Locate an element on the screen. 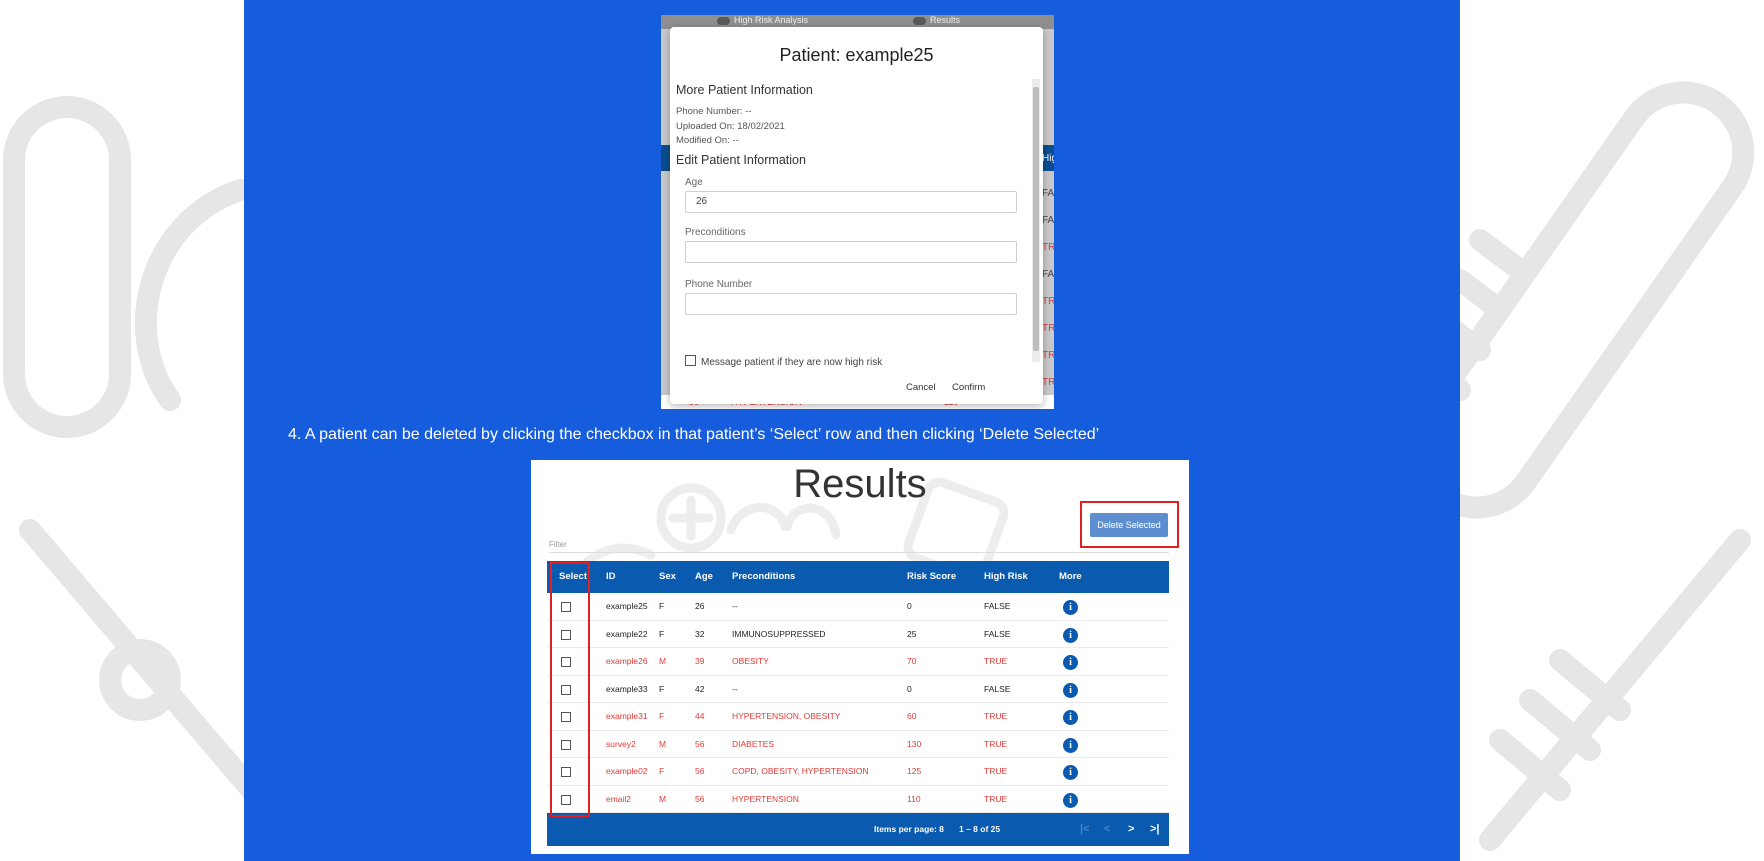 Image resolution: width=1764 pixels, height=861 pixels. patient-risk-score: 110 is located at coordinates (914, 798).